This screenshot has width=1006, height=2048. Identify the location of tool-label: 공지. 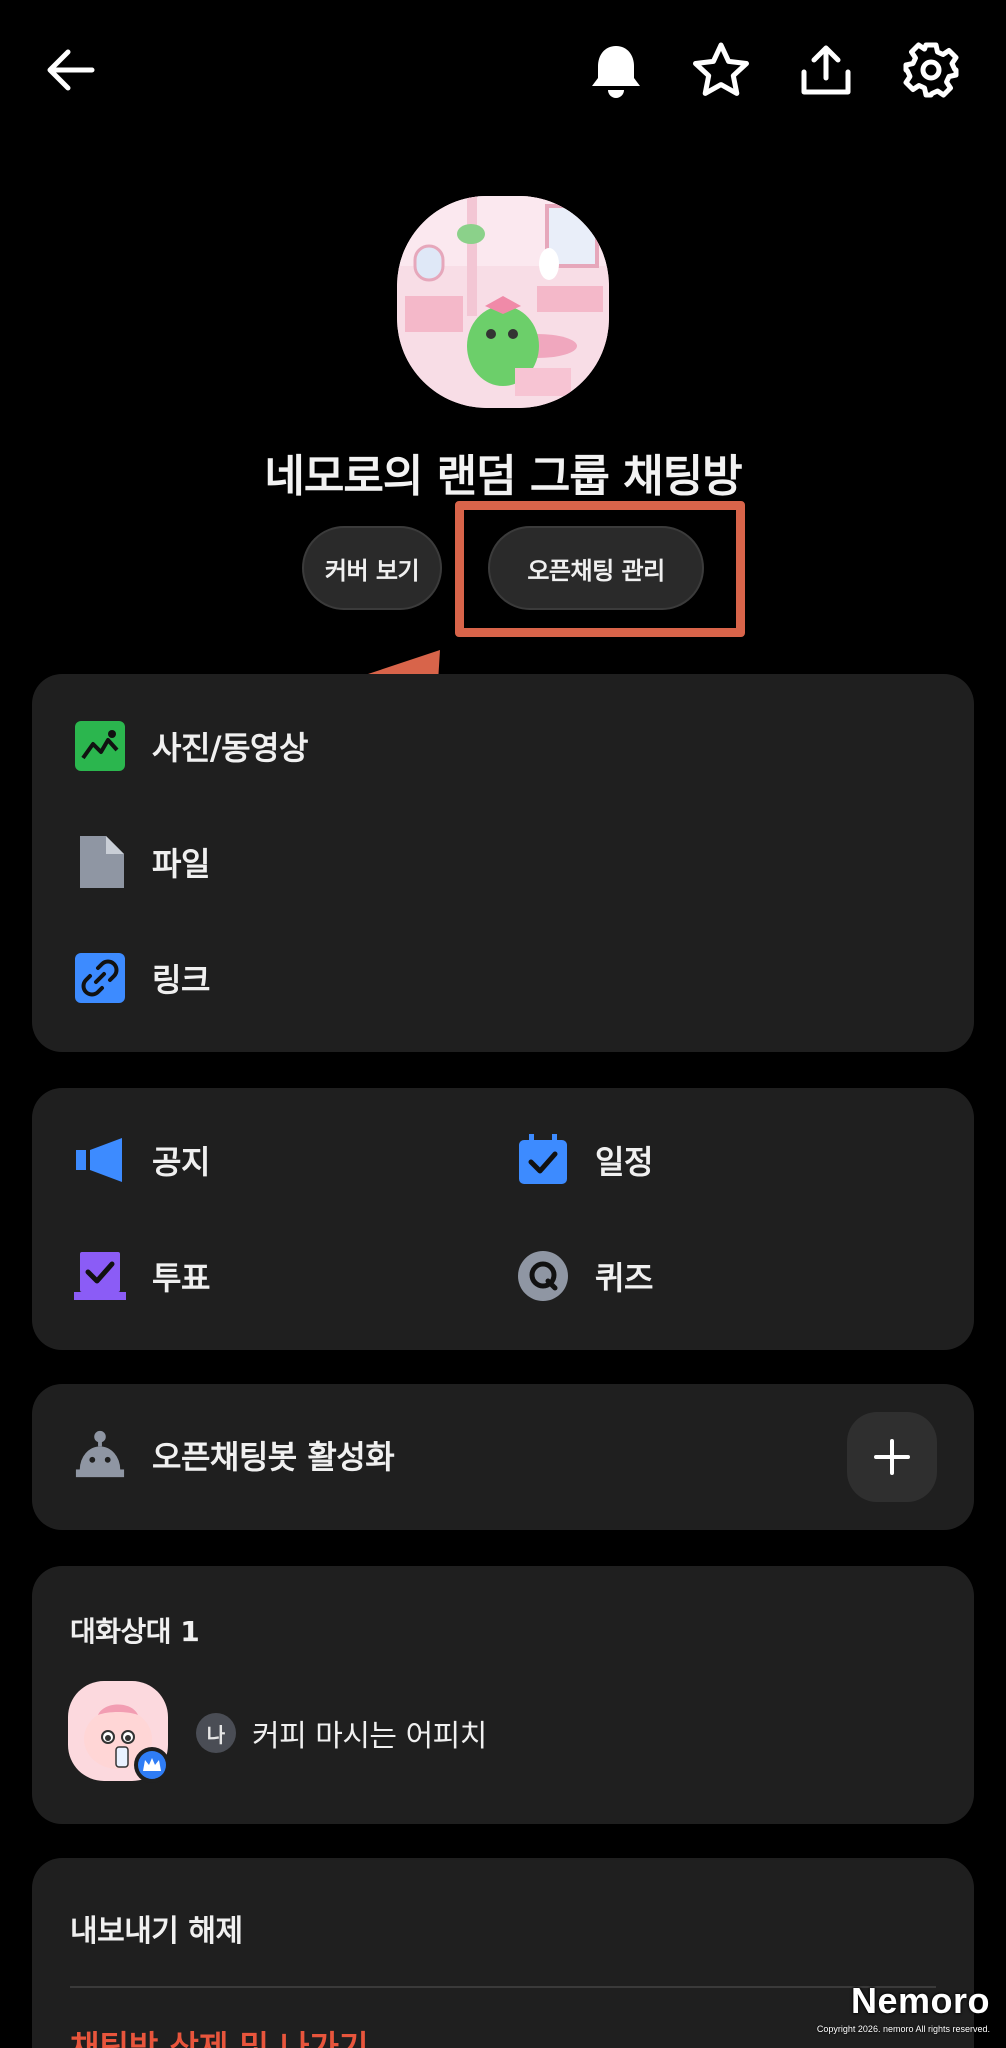
(181, 1162).